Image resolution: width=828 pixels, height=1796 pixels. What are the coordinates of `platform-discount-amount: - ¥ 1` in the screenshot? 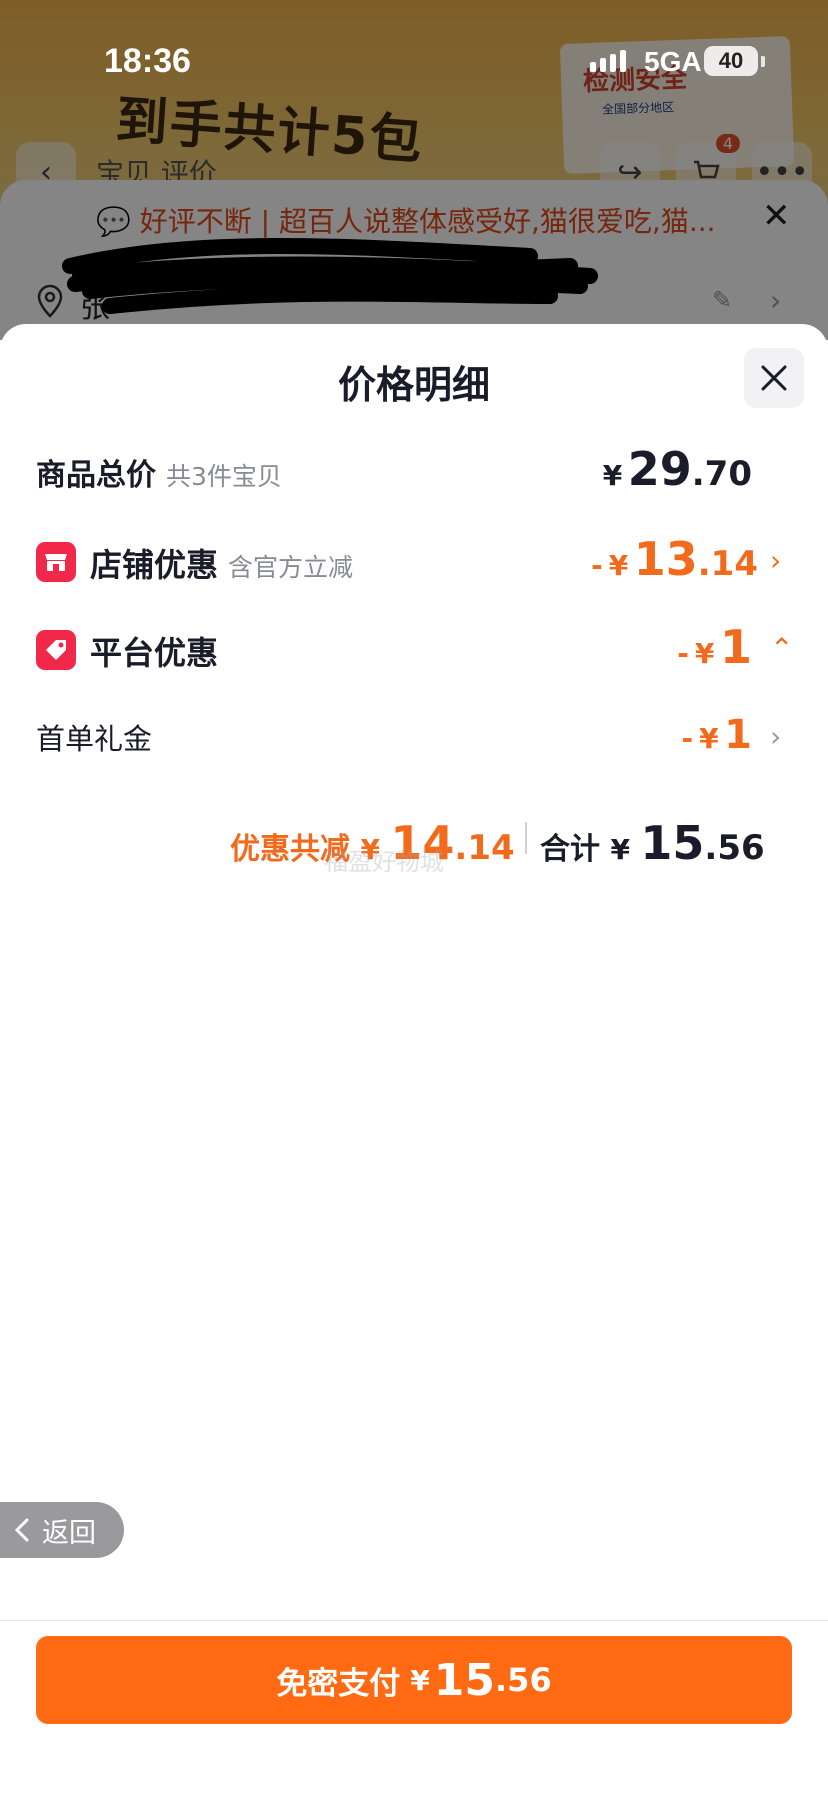 It's located at (714, 647).